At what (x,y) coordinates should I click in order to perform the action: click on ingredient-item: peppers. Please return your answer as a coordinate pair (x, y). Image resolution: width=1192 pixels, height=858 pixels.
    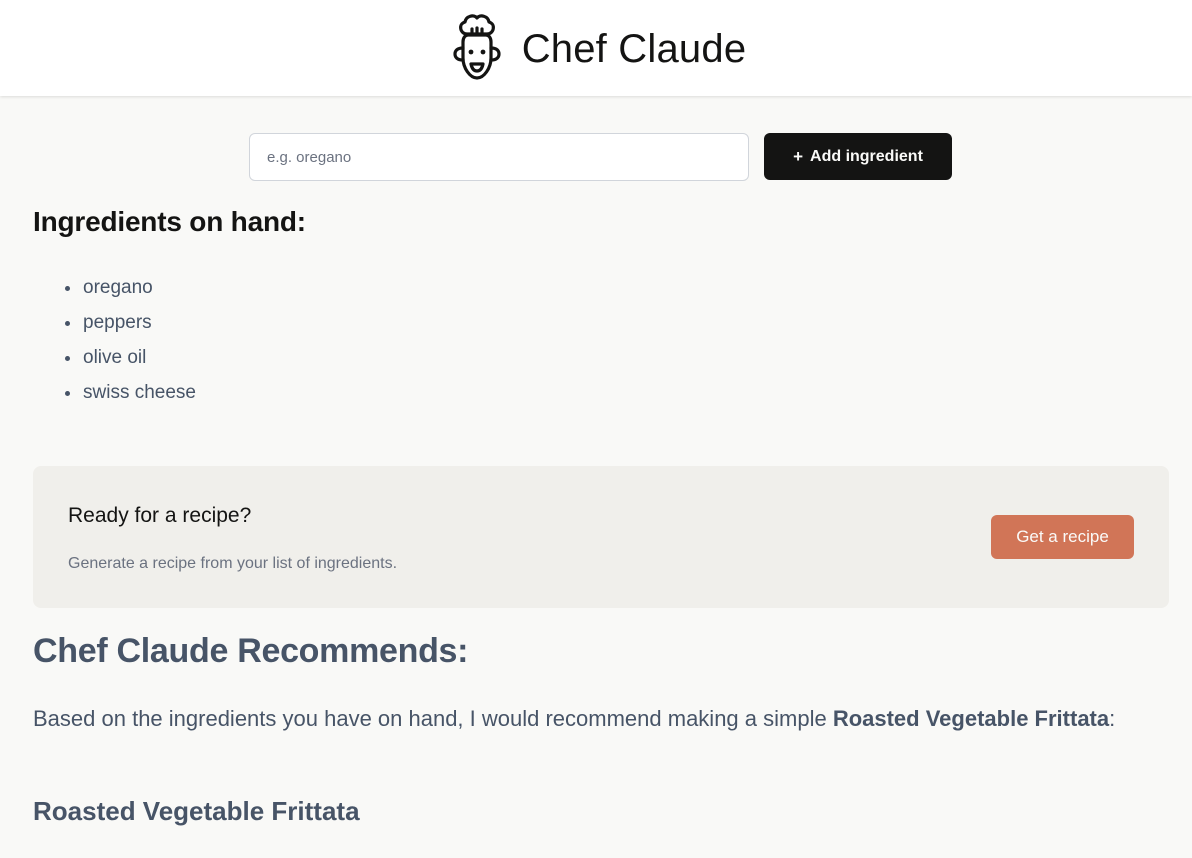
    Looking at the image, I should click on (130, 322).